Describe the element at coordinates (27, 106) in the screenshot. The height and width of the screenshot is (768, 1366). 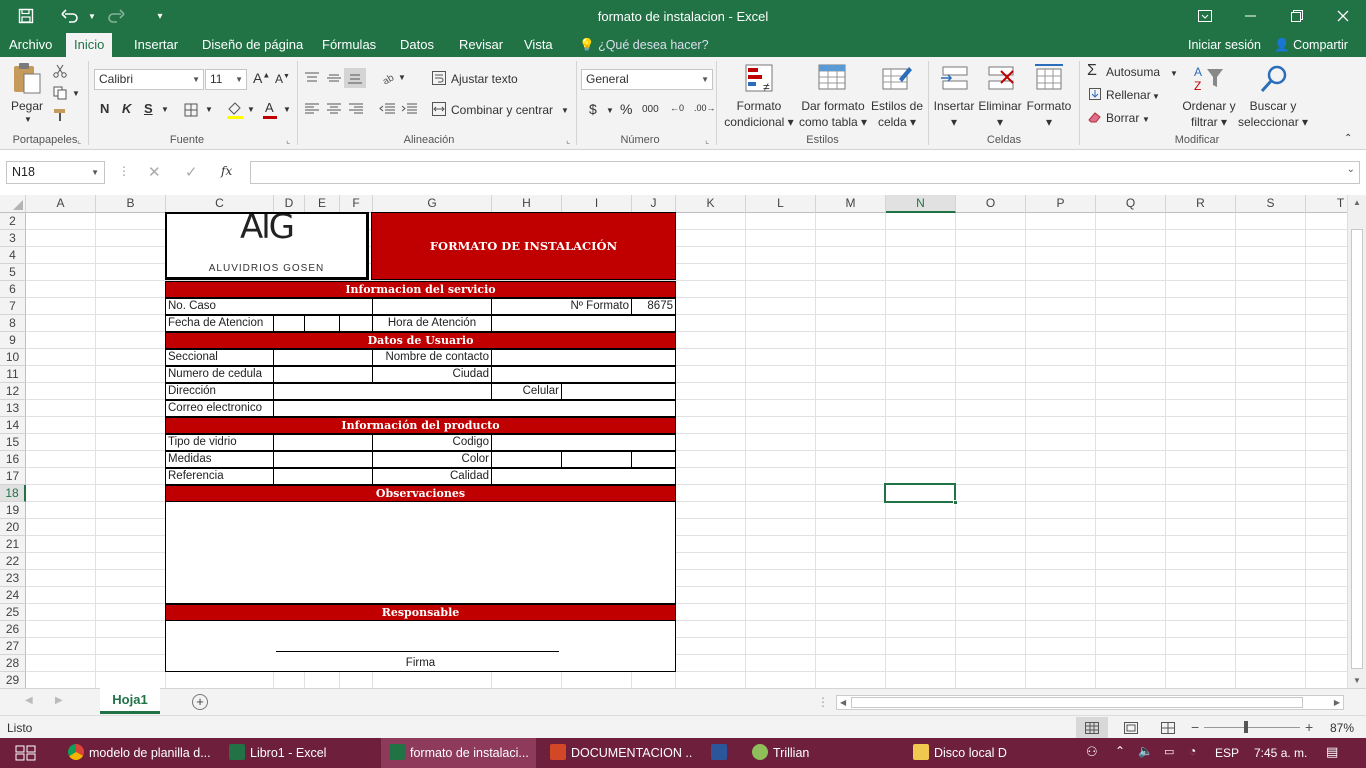
I see `paste-button: Pegar` at that location.